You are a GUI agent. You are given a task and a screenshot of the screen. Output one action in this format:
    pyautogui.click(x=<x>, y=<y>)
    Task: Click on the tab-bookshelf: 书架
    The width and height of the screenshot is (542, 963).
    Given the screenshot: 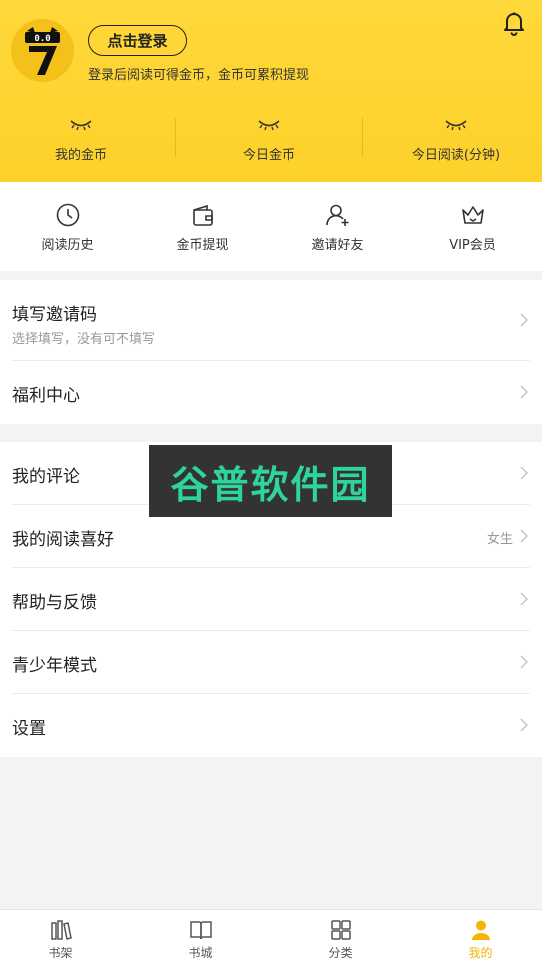 What is the action you would take?
    pyautogui.click(x=64, y=936)
    